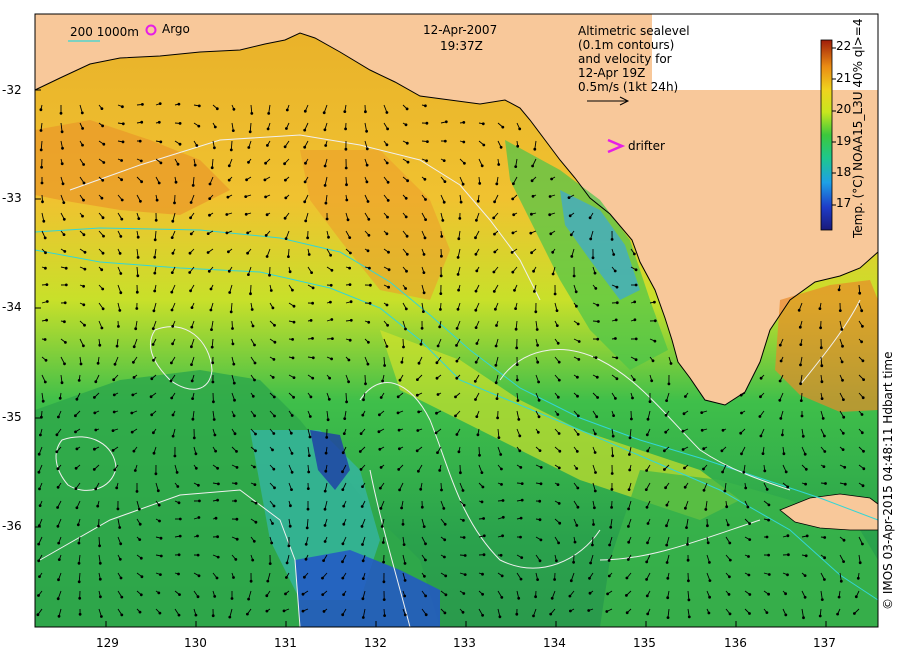 Image resolution: width=900 pixels, height=660 pixels. What do you see at coordinates (844, 203) in the screenshot?
I see `colorbar-label-17: 17` at bounding box center [844, 203].